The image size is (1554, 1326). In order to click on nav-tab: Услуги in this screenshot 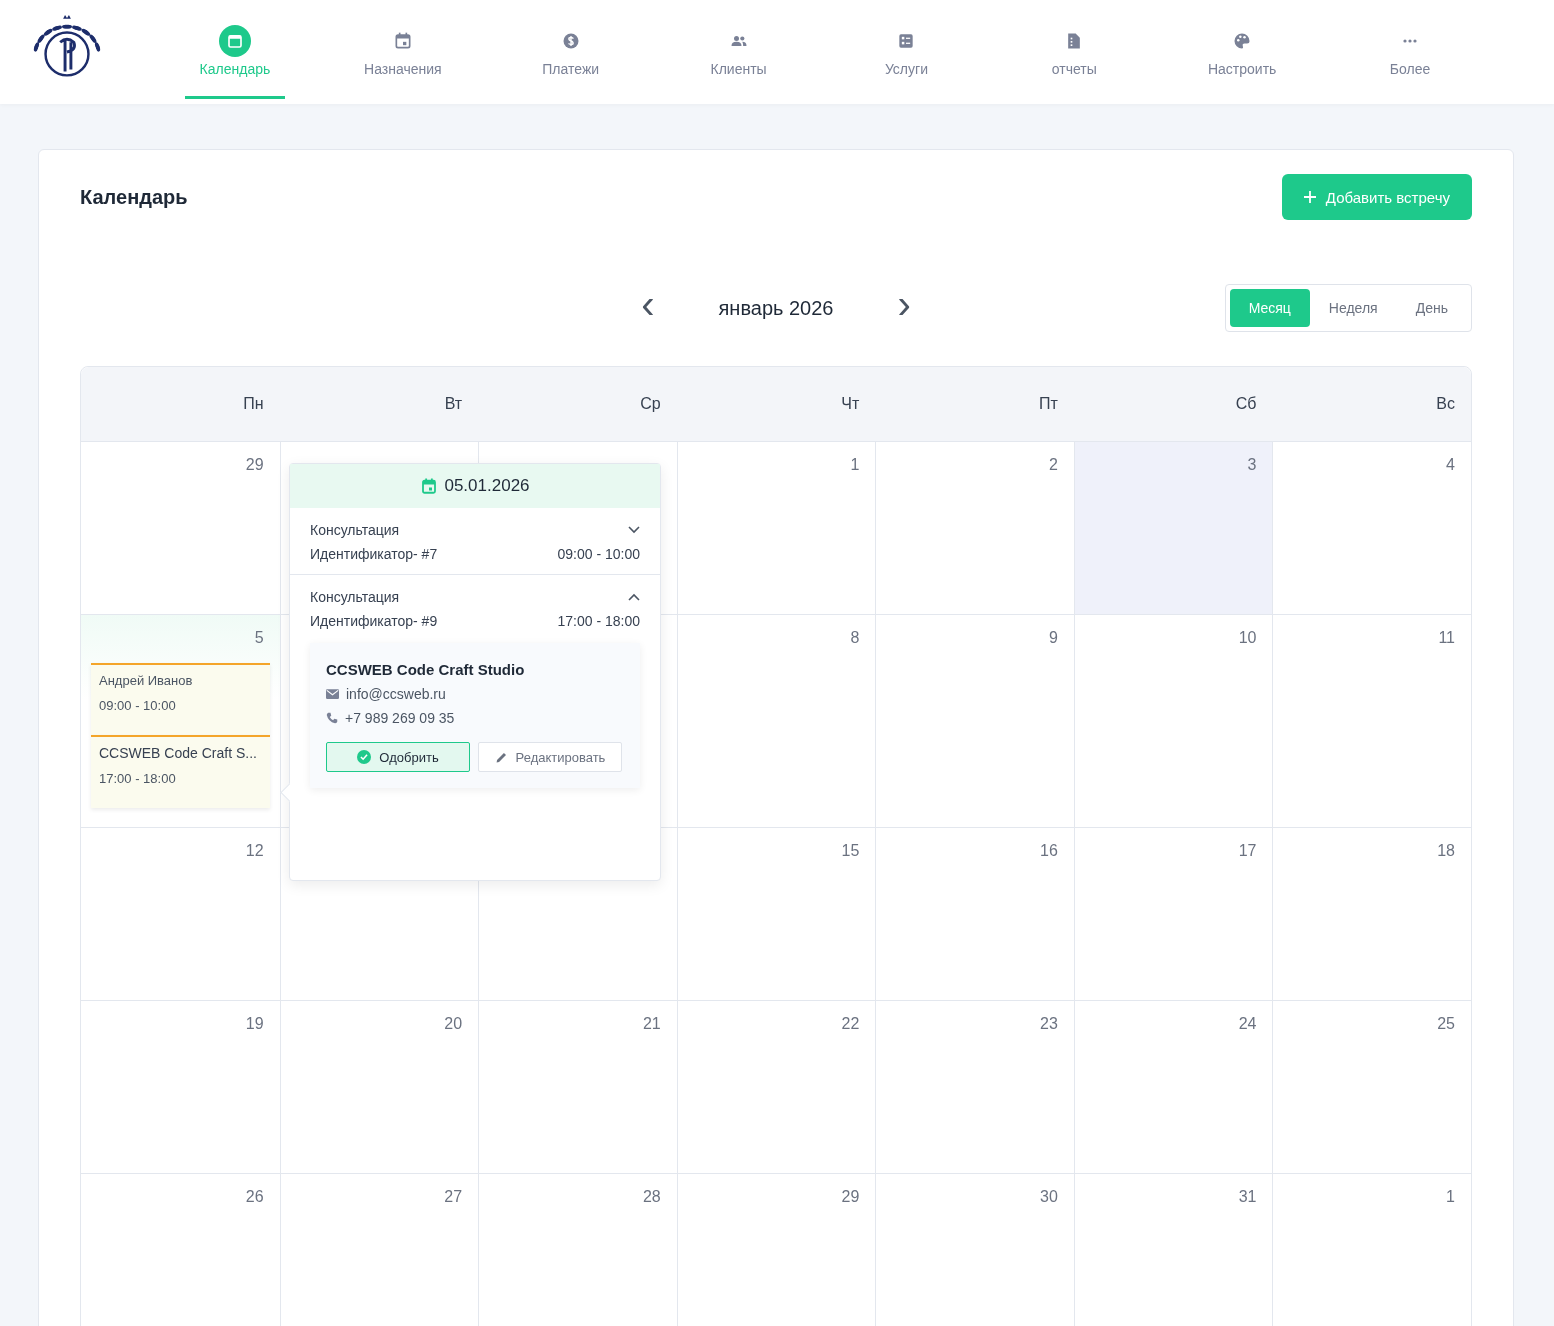, I will do `click(906, 52)`.